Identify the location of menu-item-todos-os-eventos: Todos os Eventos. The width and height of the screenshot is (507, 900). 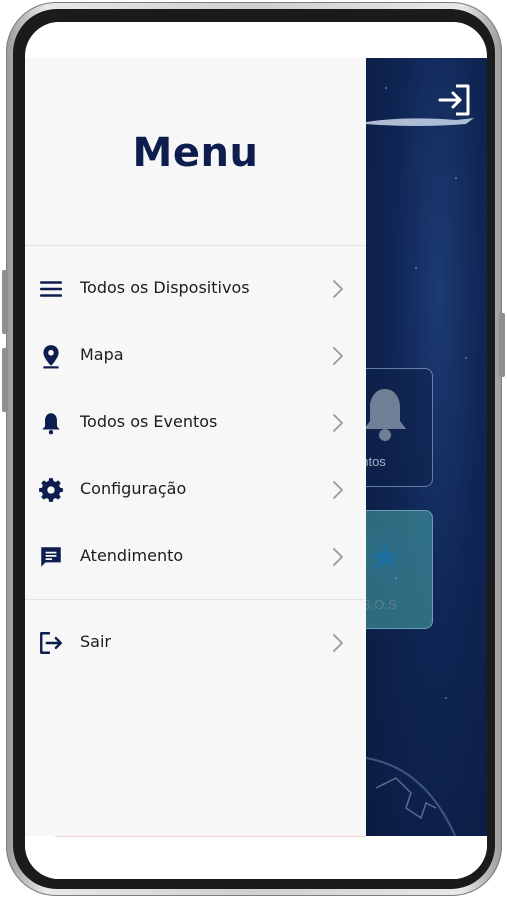
(195, 423).